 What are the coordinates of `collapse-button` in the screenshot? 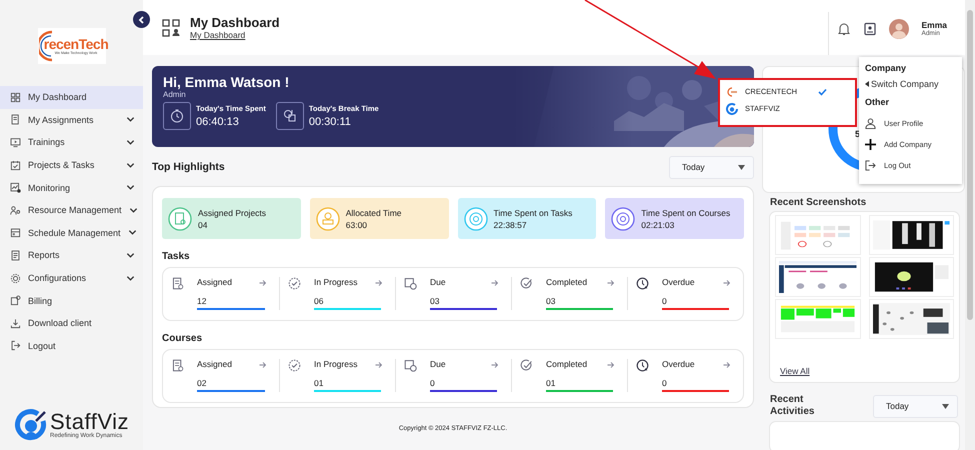 It's located at (141, 19).